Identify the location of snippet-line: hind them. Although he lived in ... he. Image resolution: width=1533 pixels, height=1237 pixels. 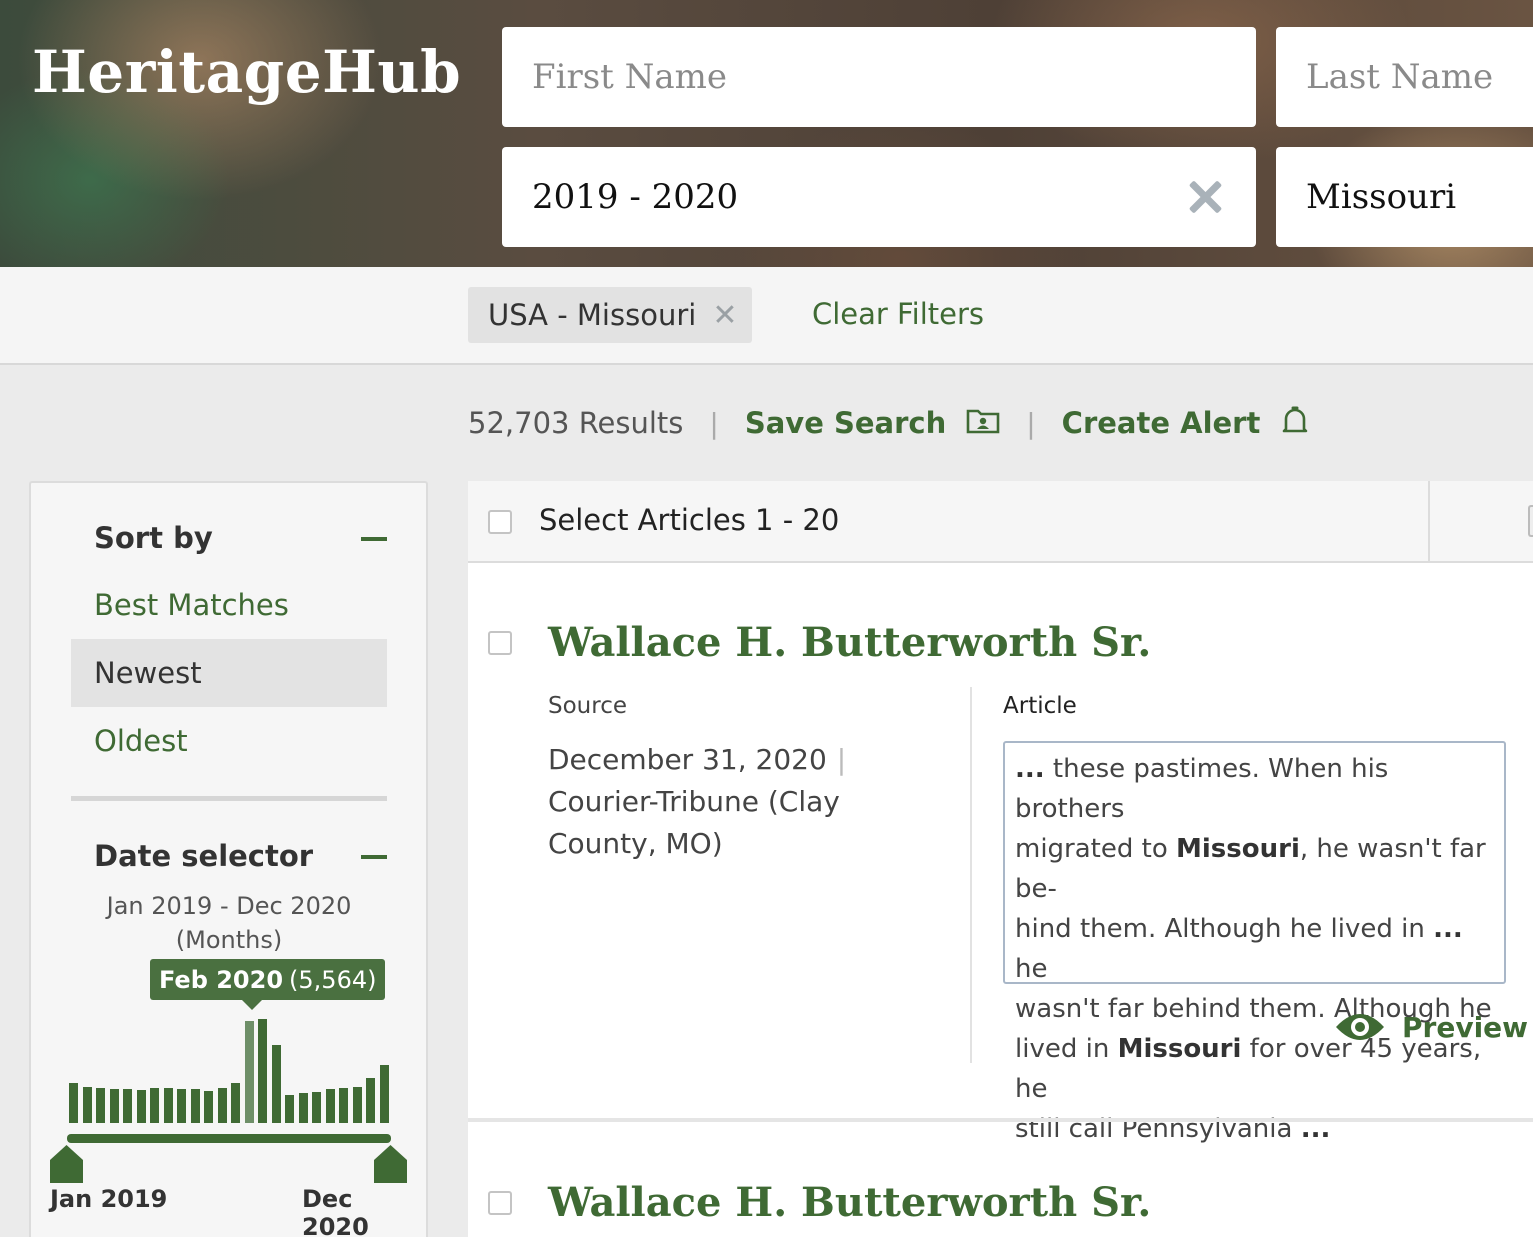
(1254, 949).